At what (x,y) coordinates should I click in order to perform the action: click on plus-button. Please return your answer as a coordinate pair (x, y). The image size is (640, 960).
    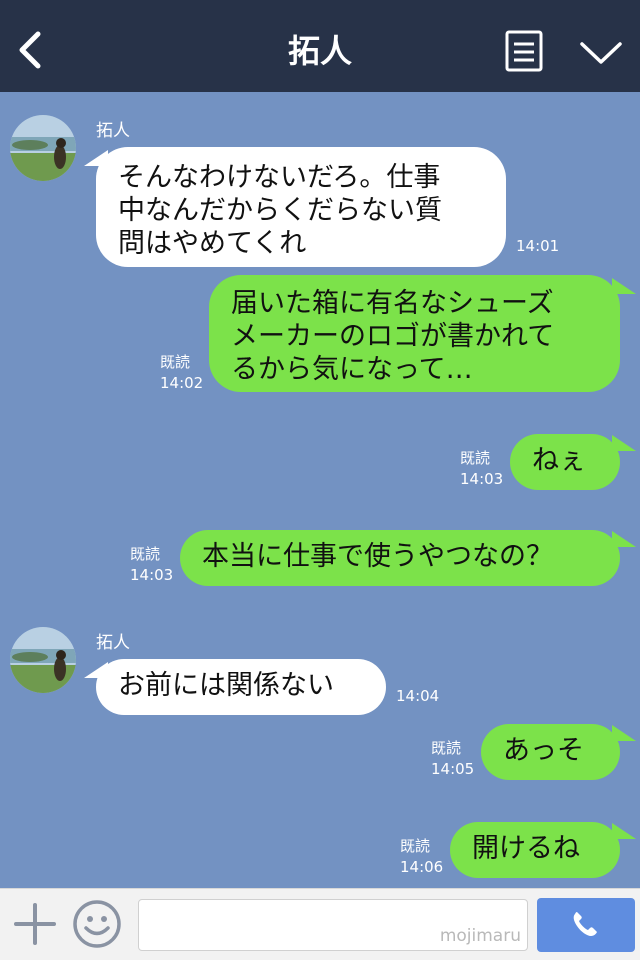
    Looking at the image, I should click on (35, 924).